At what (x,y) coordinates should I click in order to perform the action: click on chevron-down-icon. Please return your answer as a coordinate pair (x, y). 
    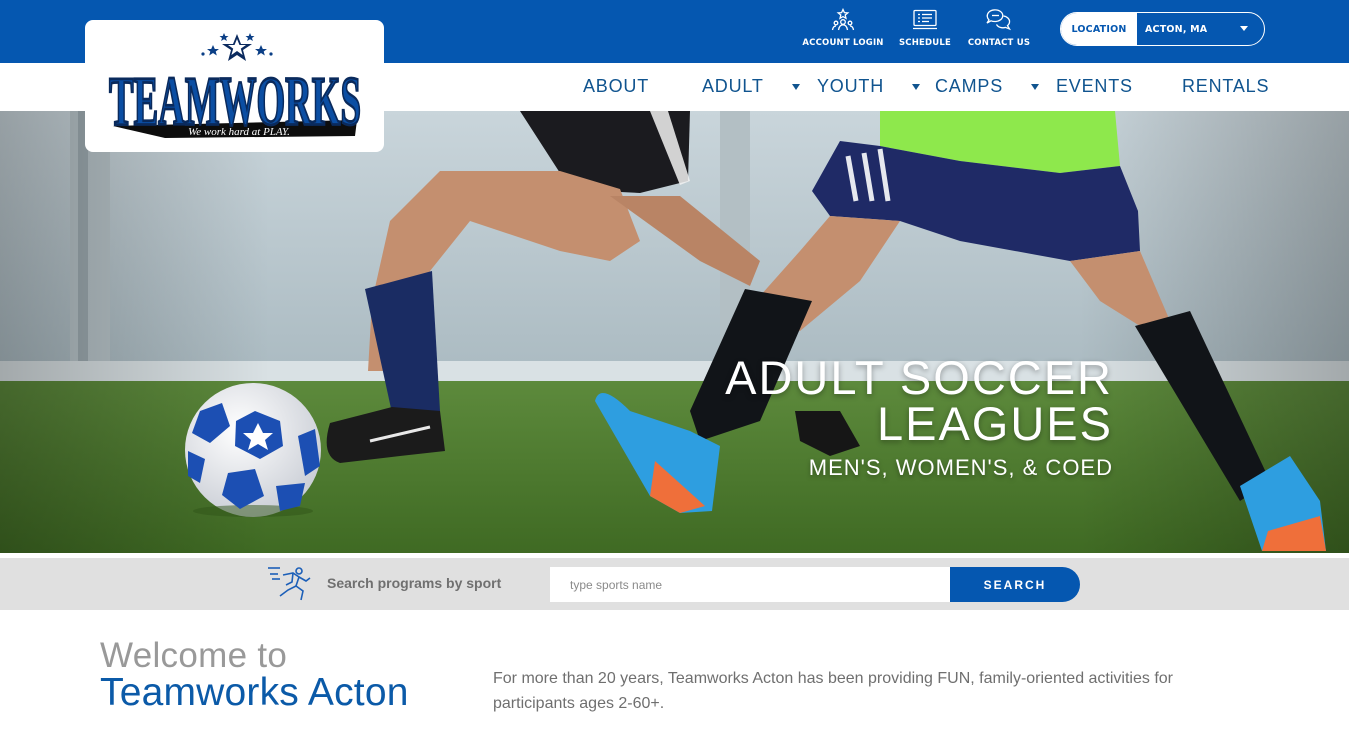
    Looking at the image, I should click on (1244, 28).